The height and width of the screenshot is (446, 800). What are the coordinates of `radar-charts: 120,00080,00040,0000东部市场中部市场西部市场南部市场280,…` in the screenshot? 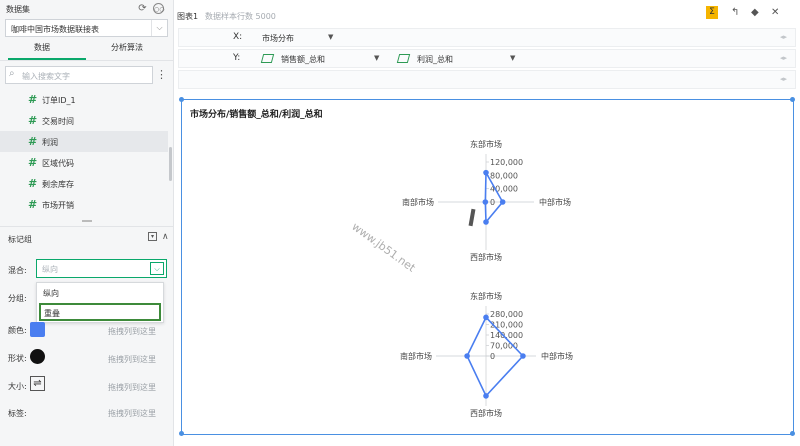 It's located at (486, 278).